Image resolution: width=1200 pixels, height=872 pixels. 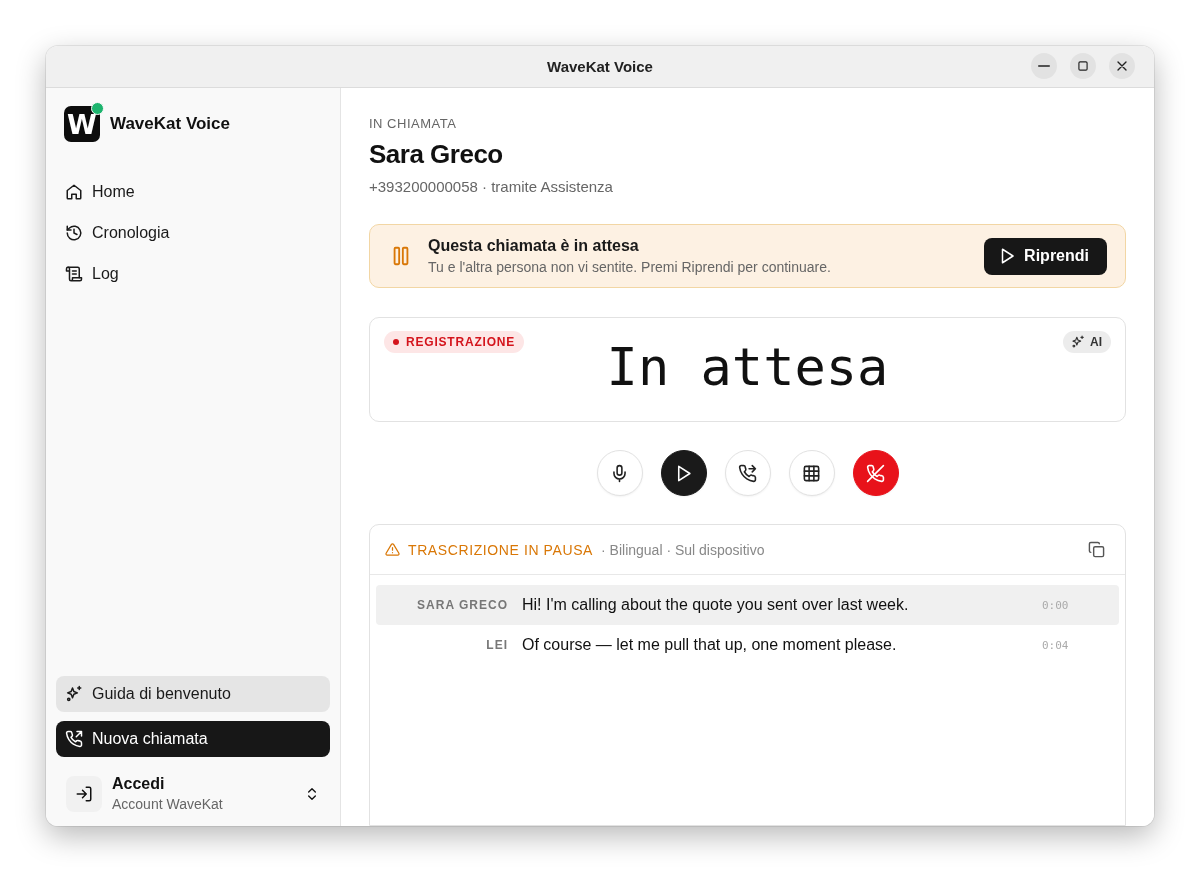 What do you see at coordinates (491, 186) in the screenshot?
I see `caller-details: +393200000058 · tramite Assistenza` at bounding box center [491, 186].